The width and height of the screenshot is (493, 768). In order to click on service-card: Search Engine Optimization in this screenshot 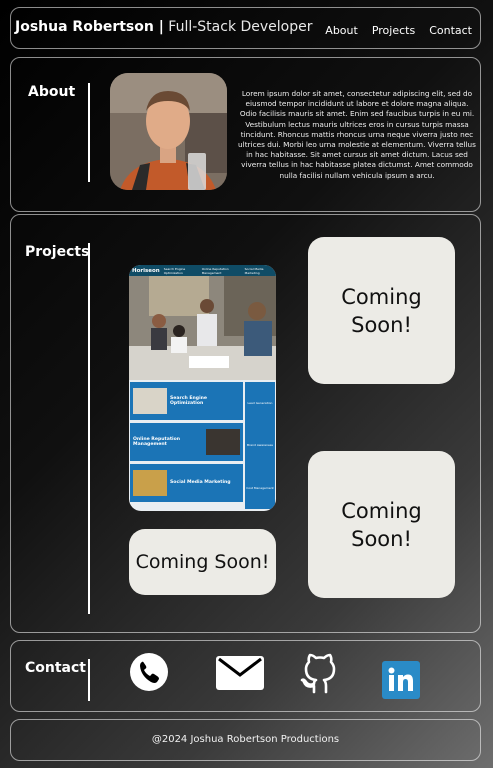, I will do `click(186, 401)`.